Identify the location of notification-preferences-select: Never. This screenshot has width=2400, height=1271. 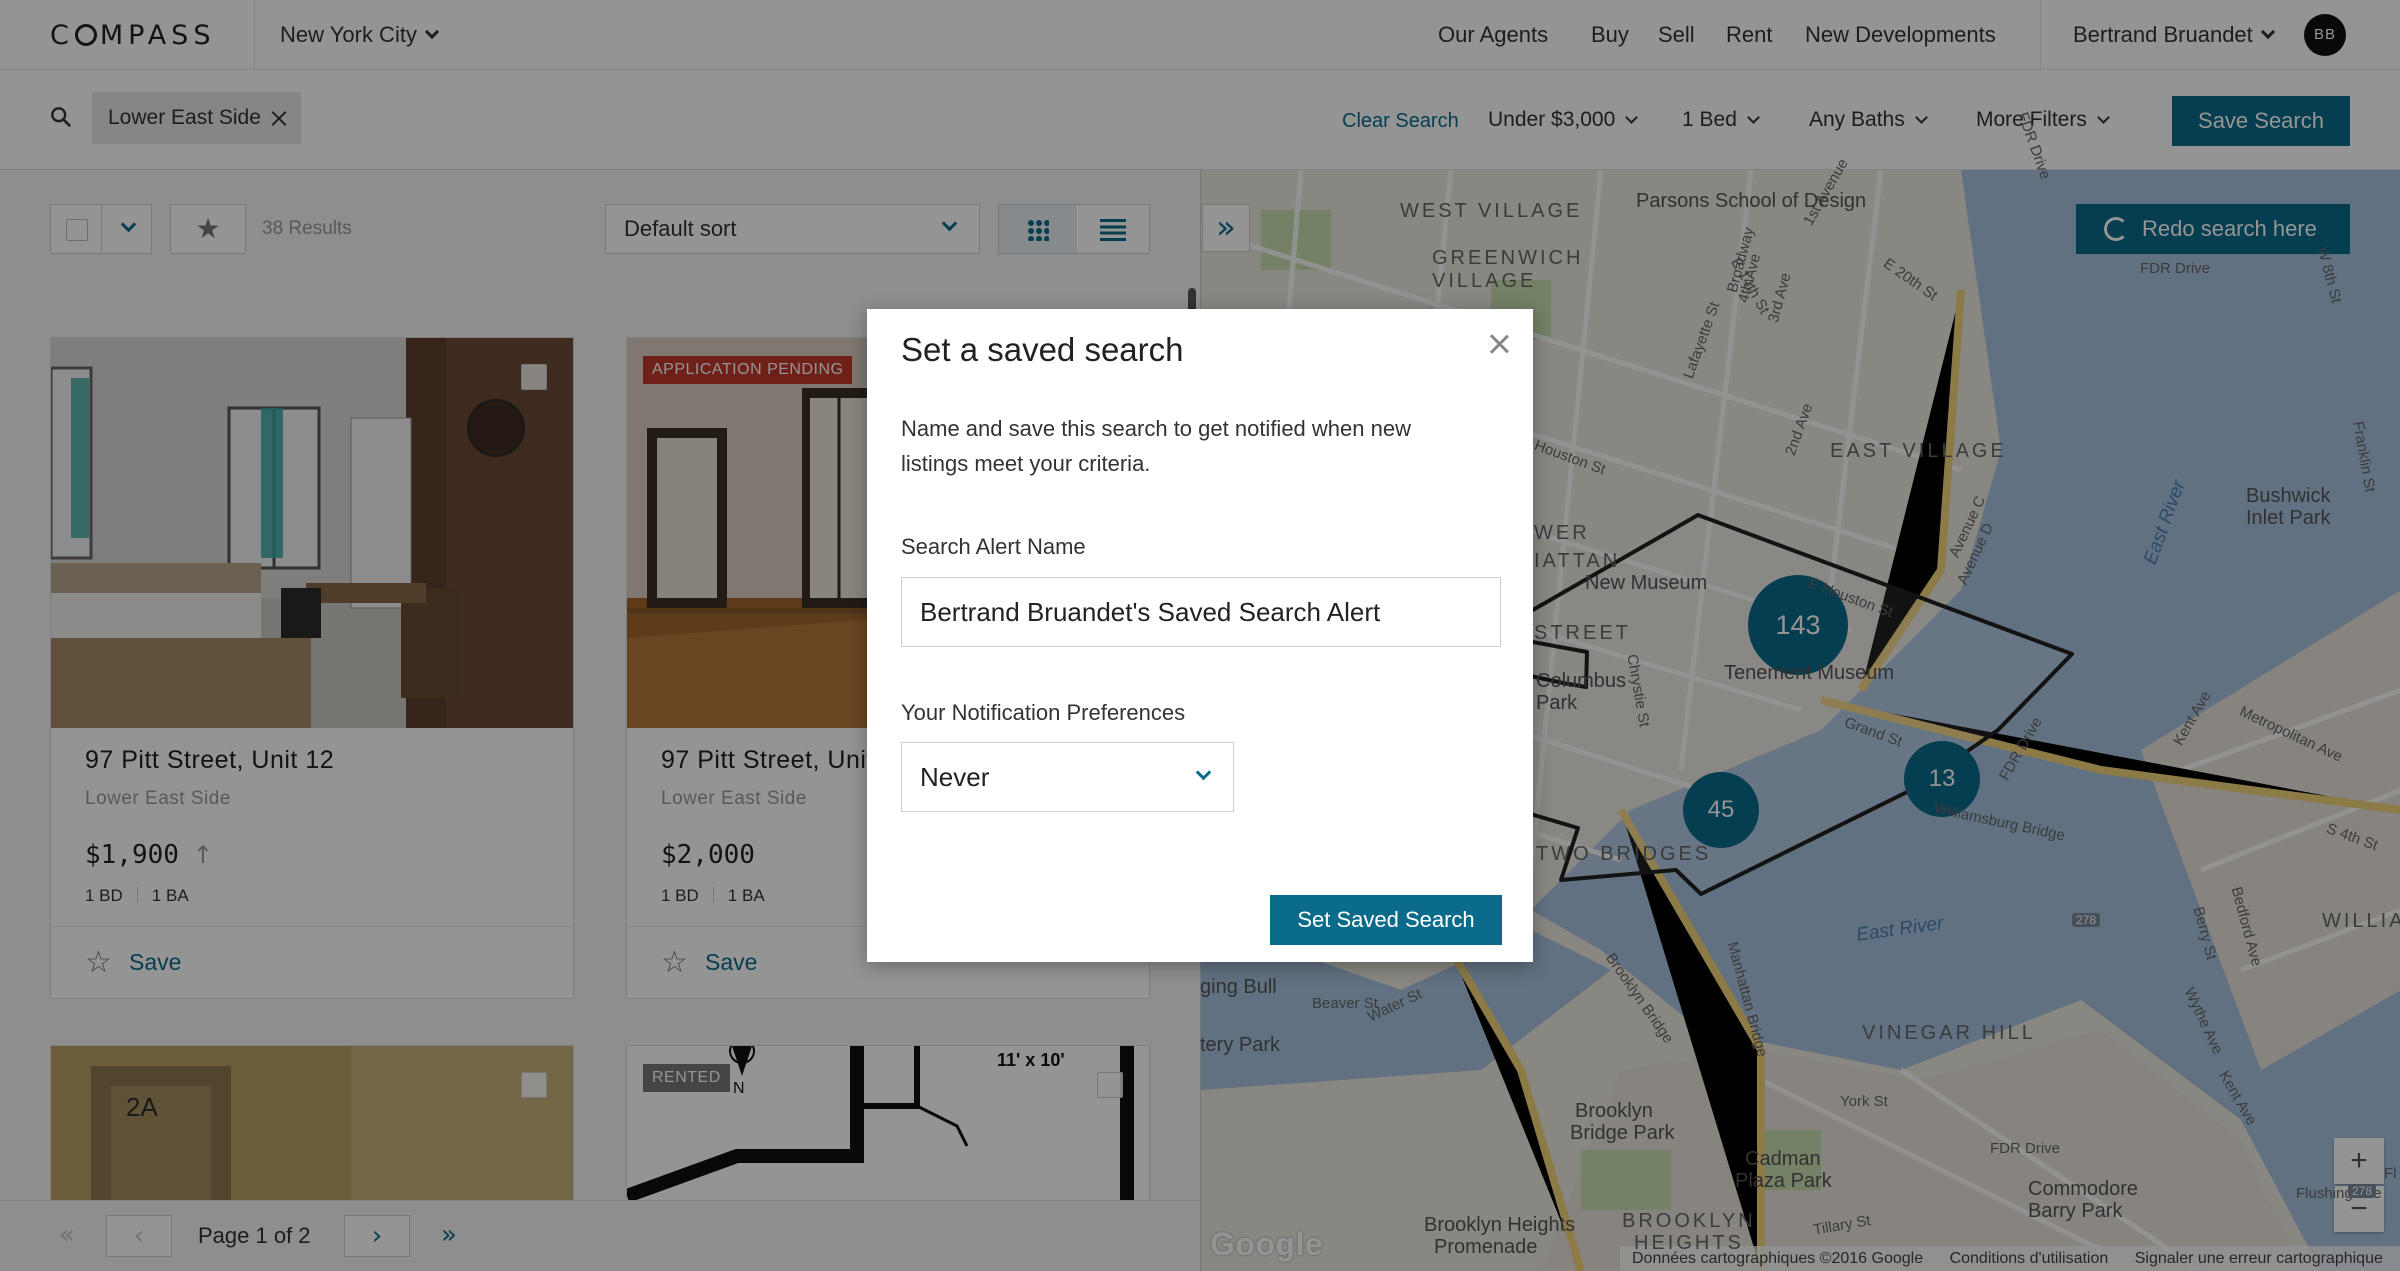
(1067, 777).